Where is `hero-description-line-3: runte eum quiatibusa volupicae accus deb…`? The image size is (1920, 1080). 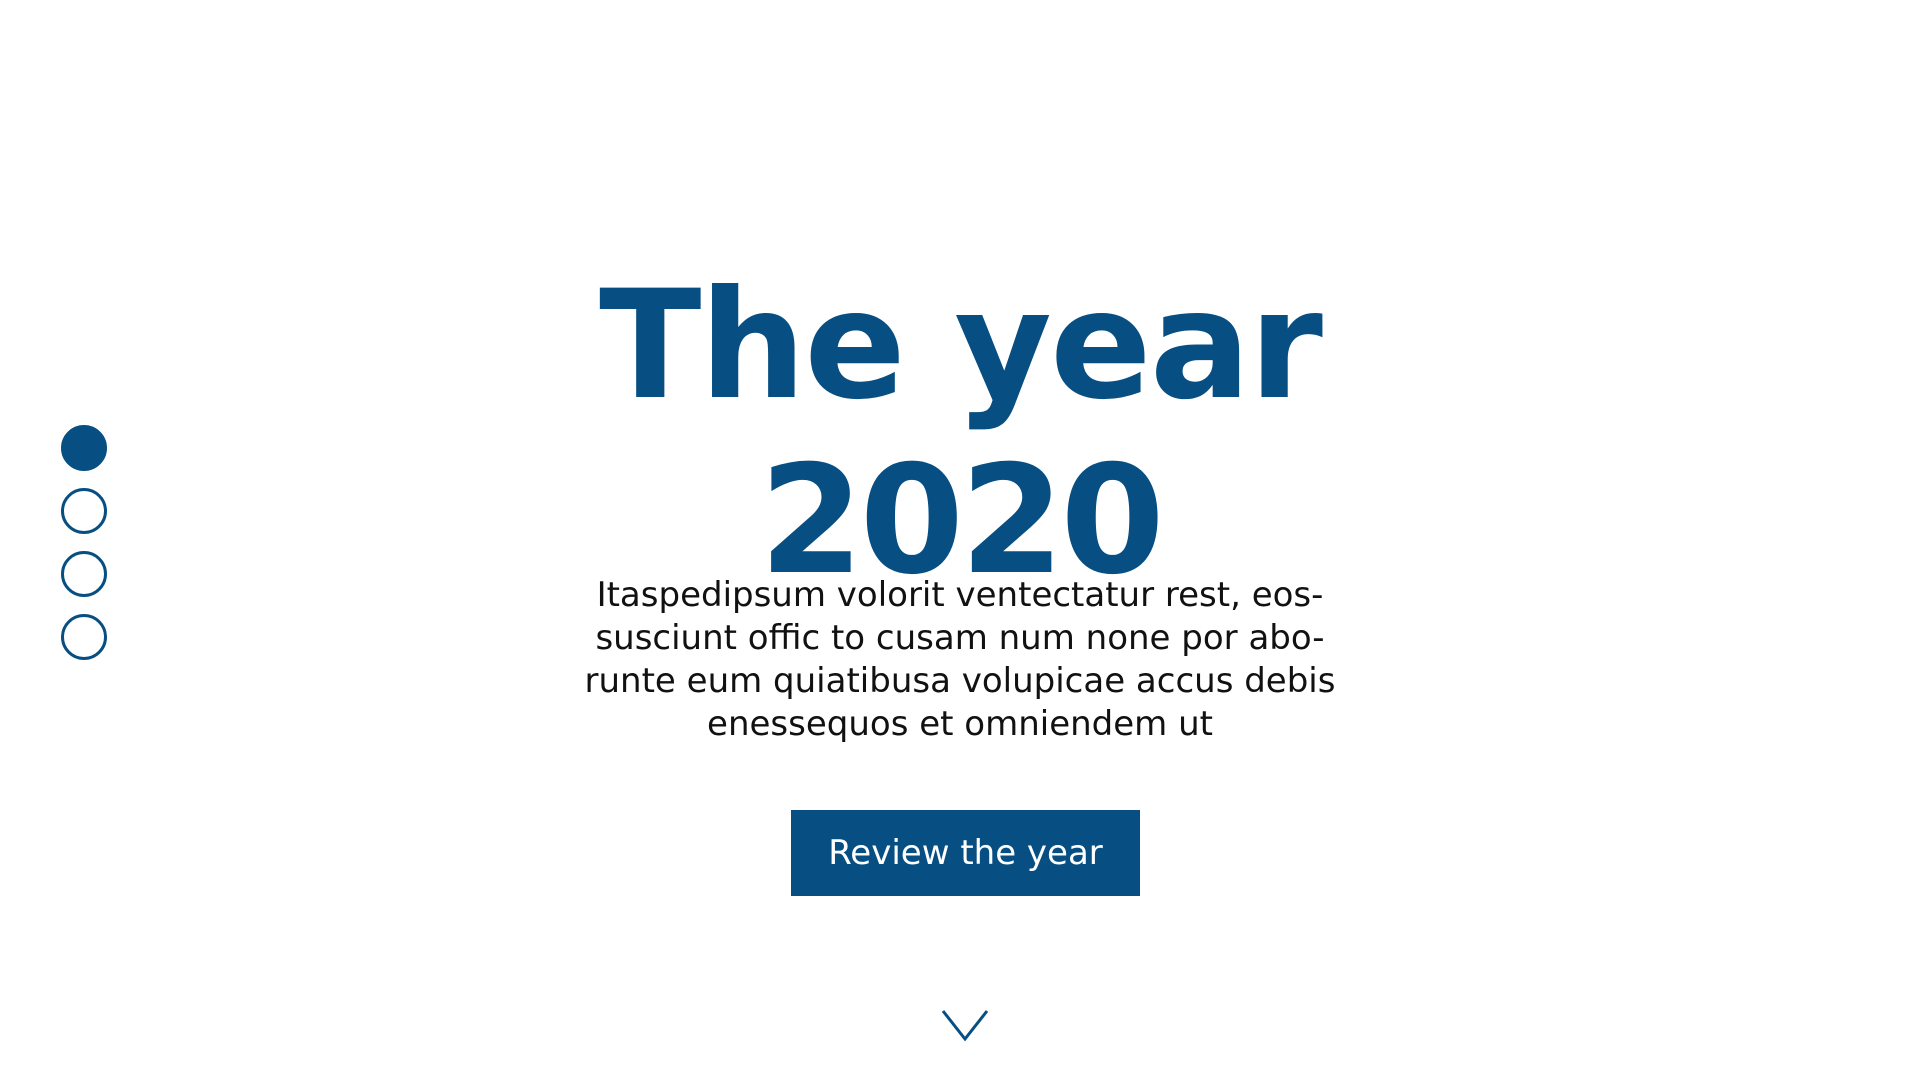 hero-description-line-3: runte eum quiatibusa volupicae accus deb… is located at coordinates (960, 681).